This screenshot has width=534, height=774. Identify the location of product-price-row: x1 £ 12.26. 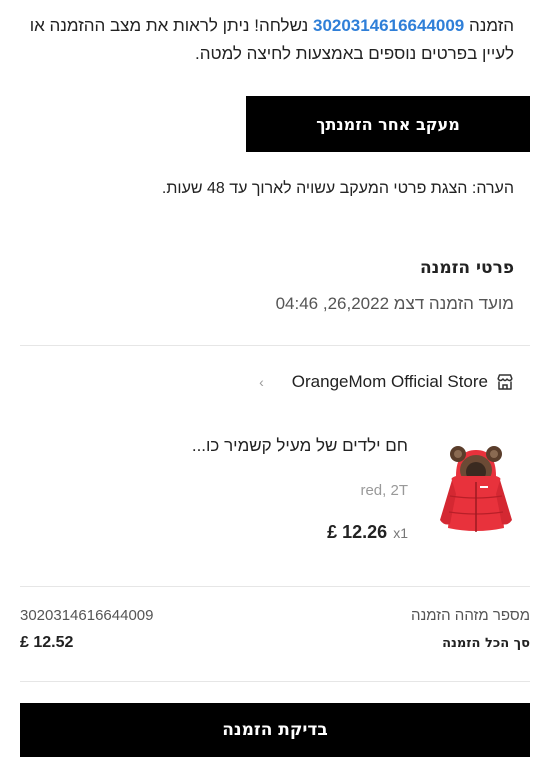
(367, 532).